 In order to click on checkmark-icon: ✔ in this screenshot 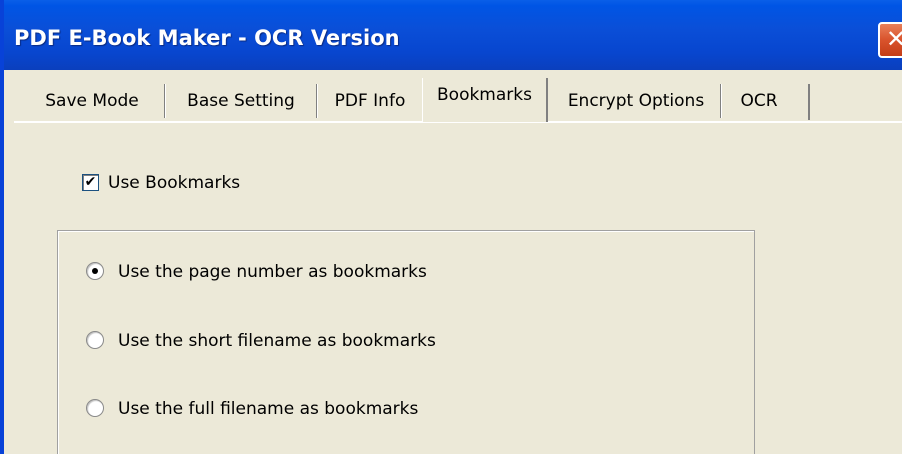, I will do `click(90, 182)`.